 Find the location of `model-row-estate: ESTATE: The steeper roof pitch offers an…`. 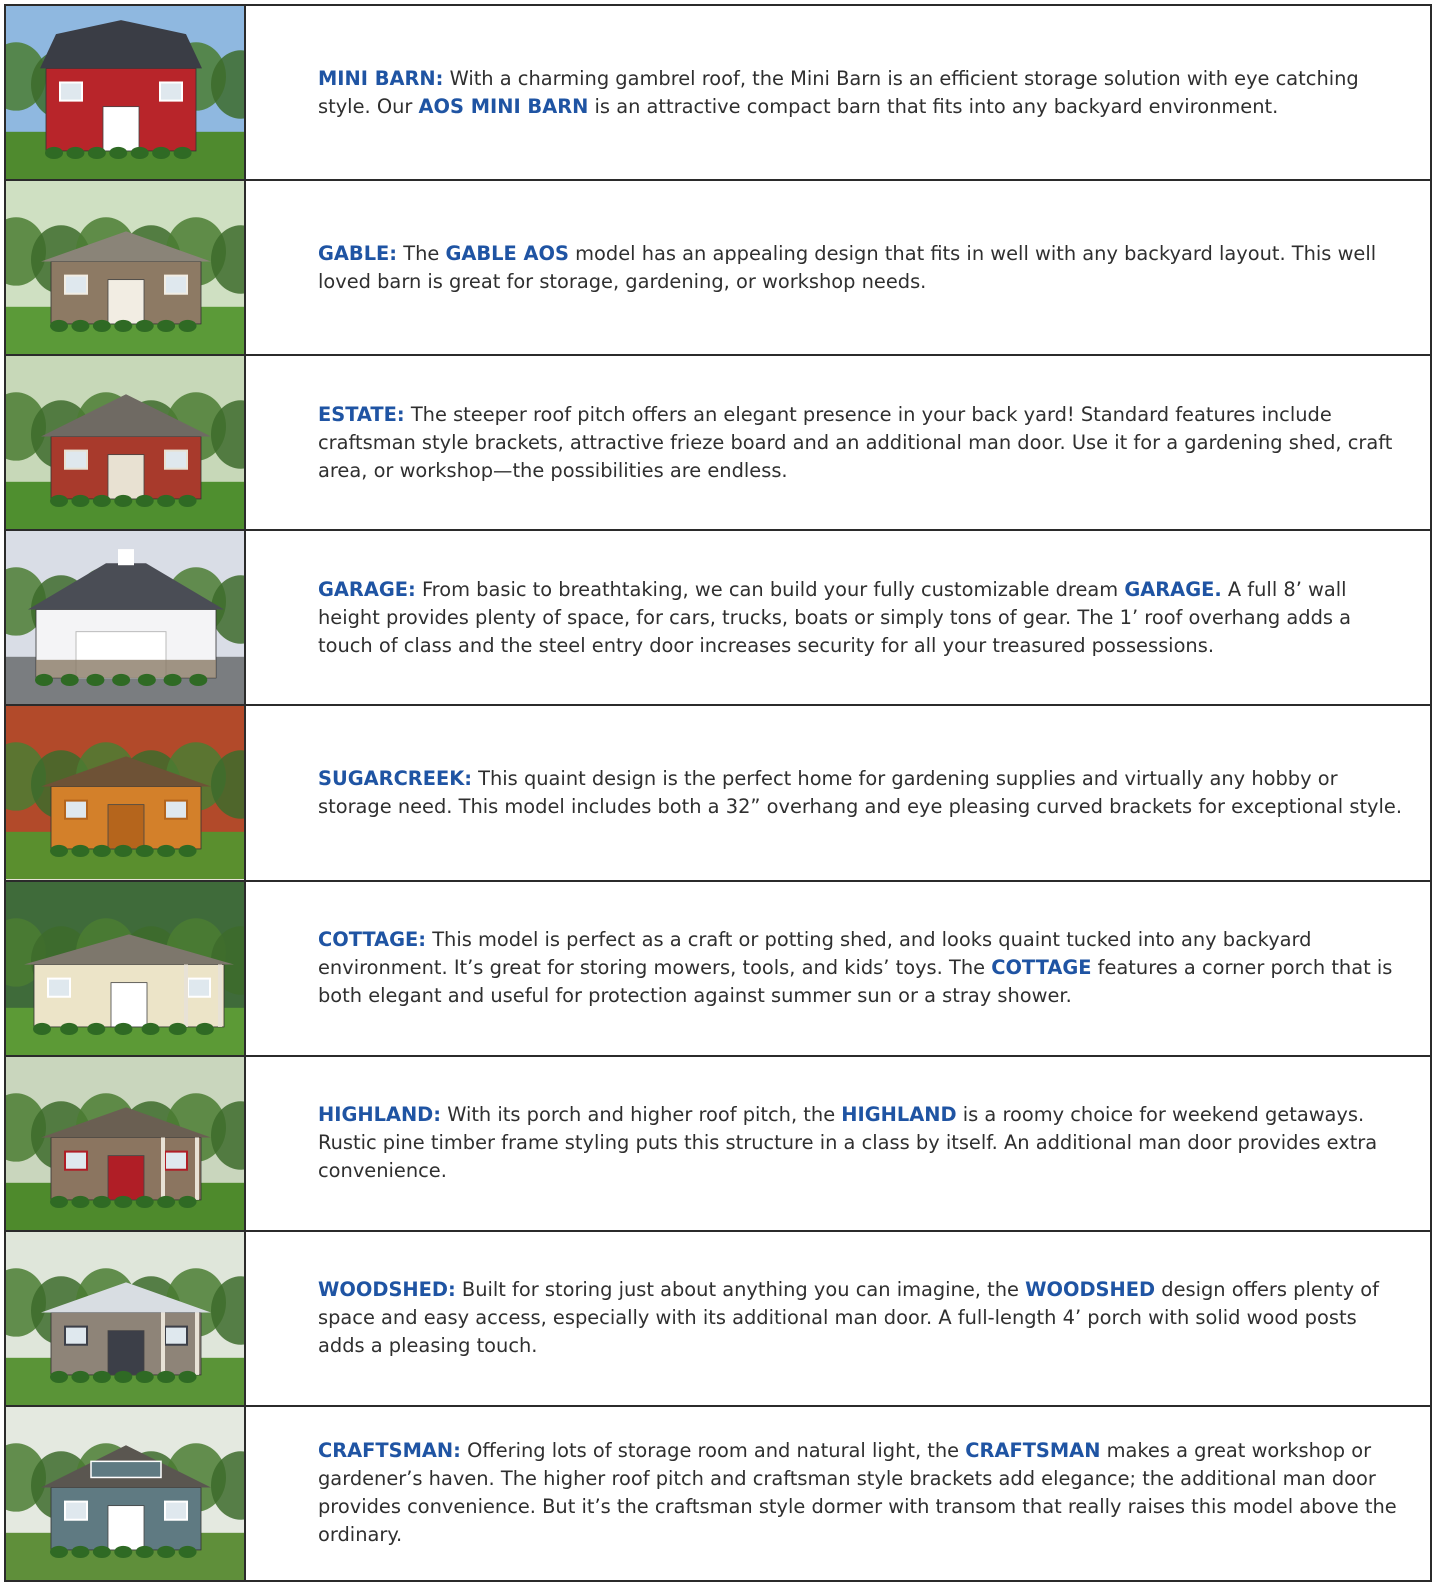

model-row-estate: ESTATE: The steeper roof pitch offers an… is located at coordinates (718, 444).